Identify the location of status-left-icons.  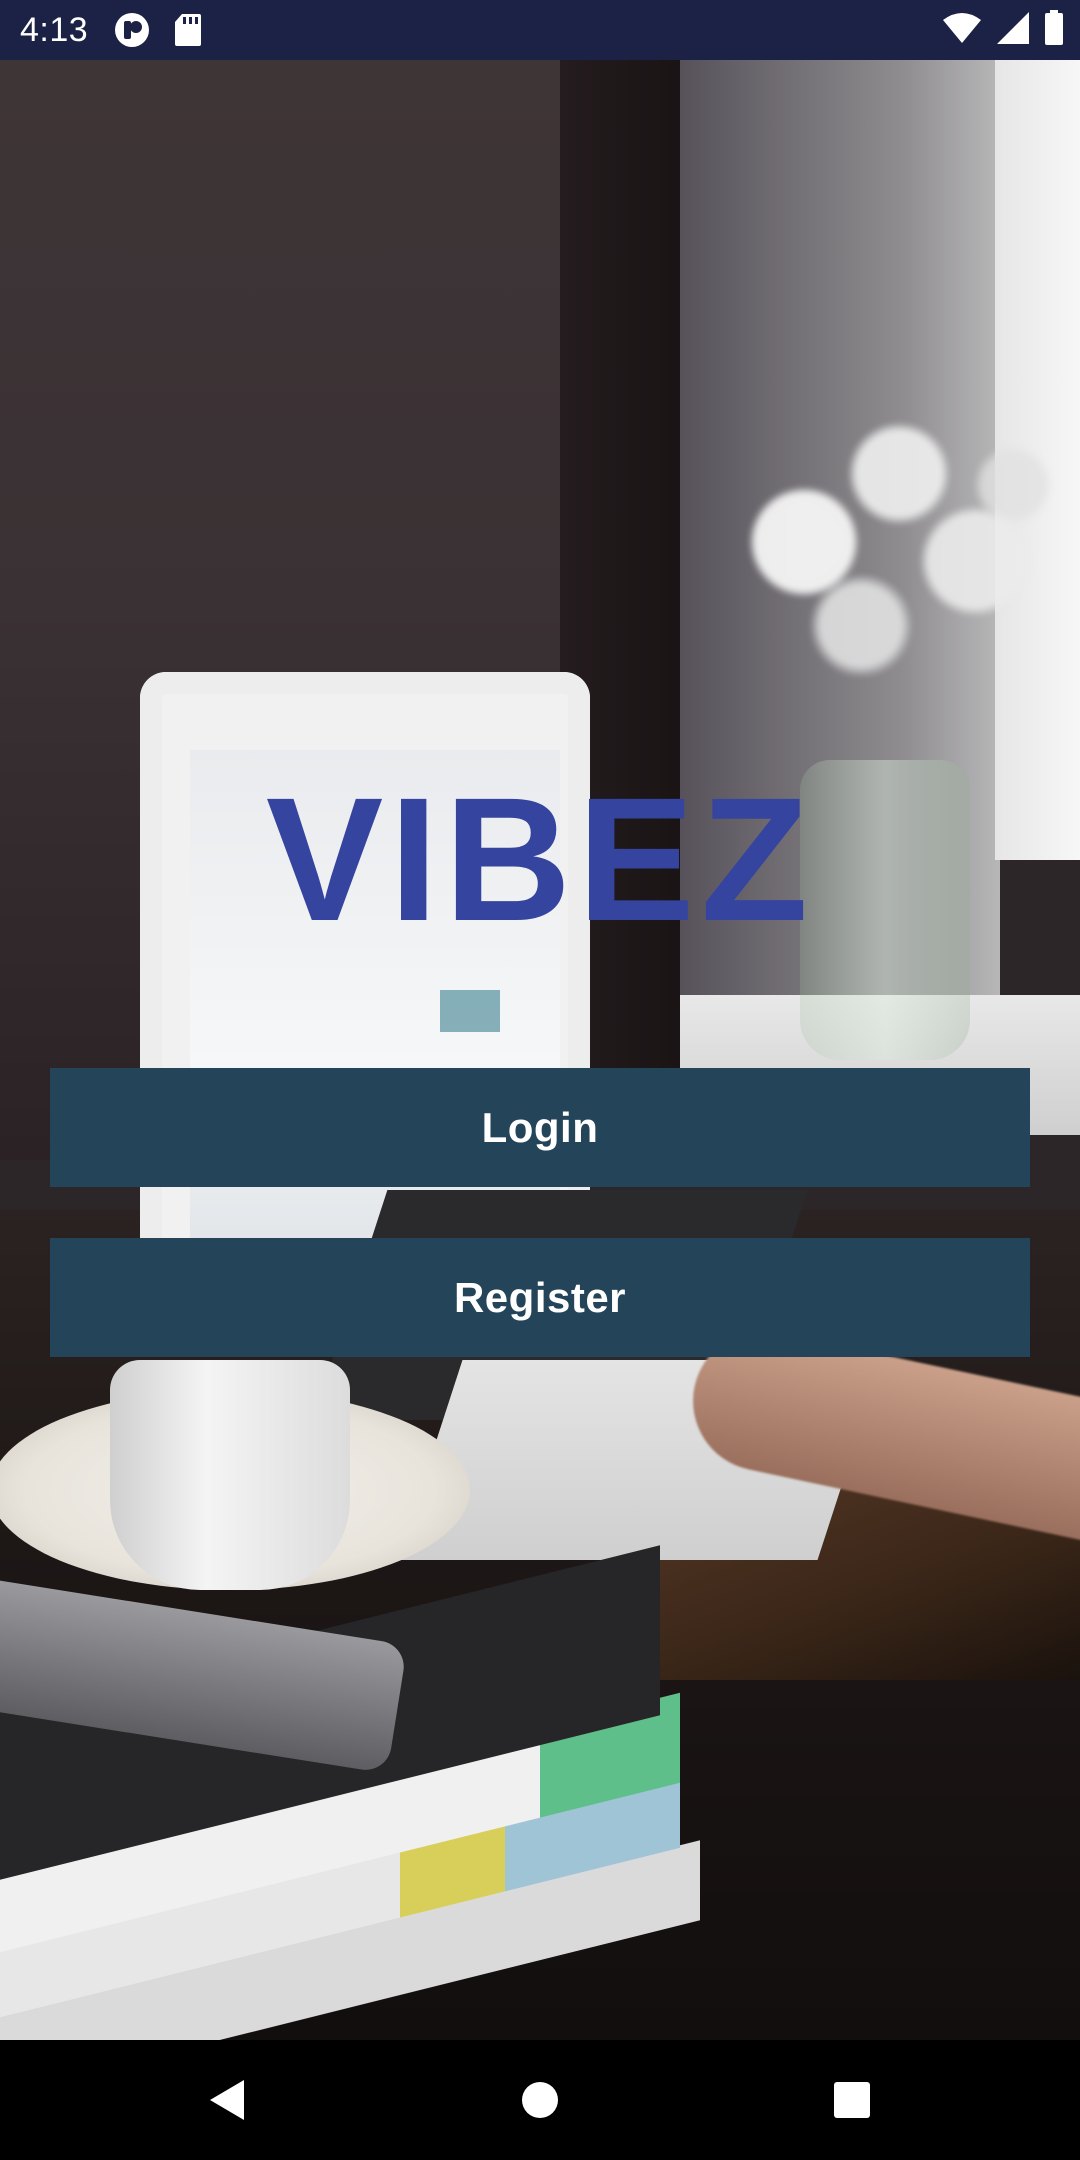
(158, 32).